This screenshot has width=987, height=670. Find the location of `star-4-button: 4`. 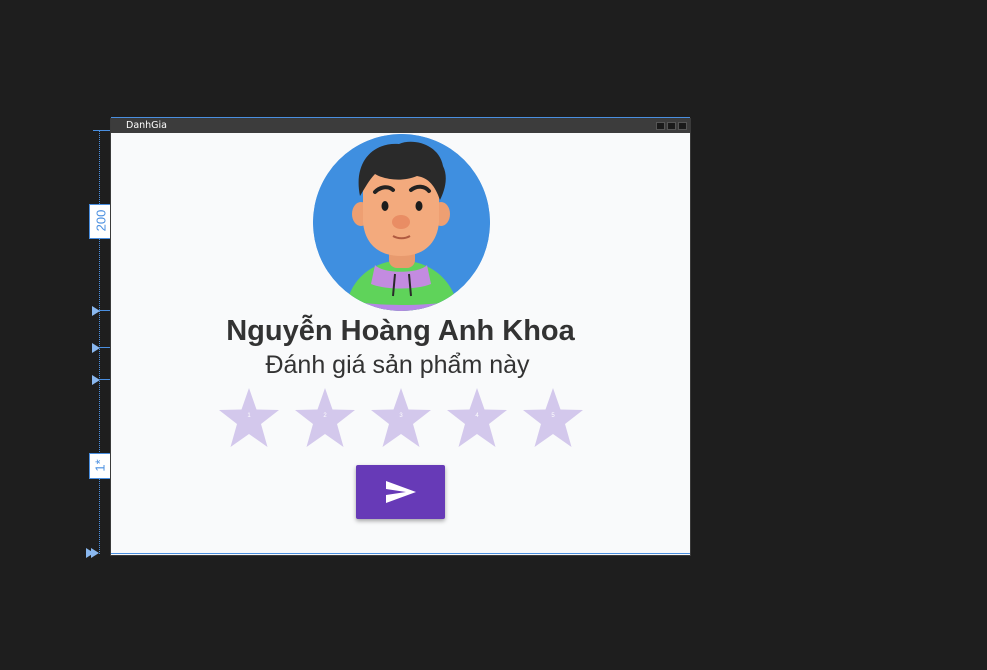

star-4-button: 4 is located at coordinates (477, 418).